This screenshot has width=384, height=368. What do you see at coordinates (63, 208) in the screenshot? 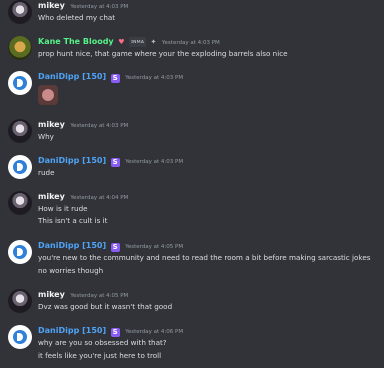
I see `message-text: How is it rude` at bounding box center [63, 208].